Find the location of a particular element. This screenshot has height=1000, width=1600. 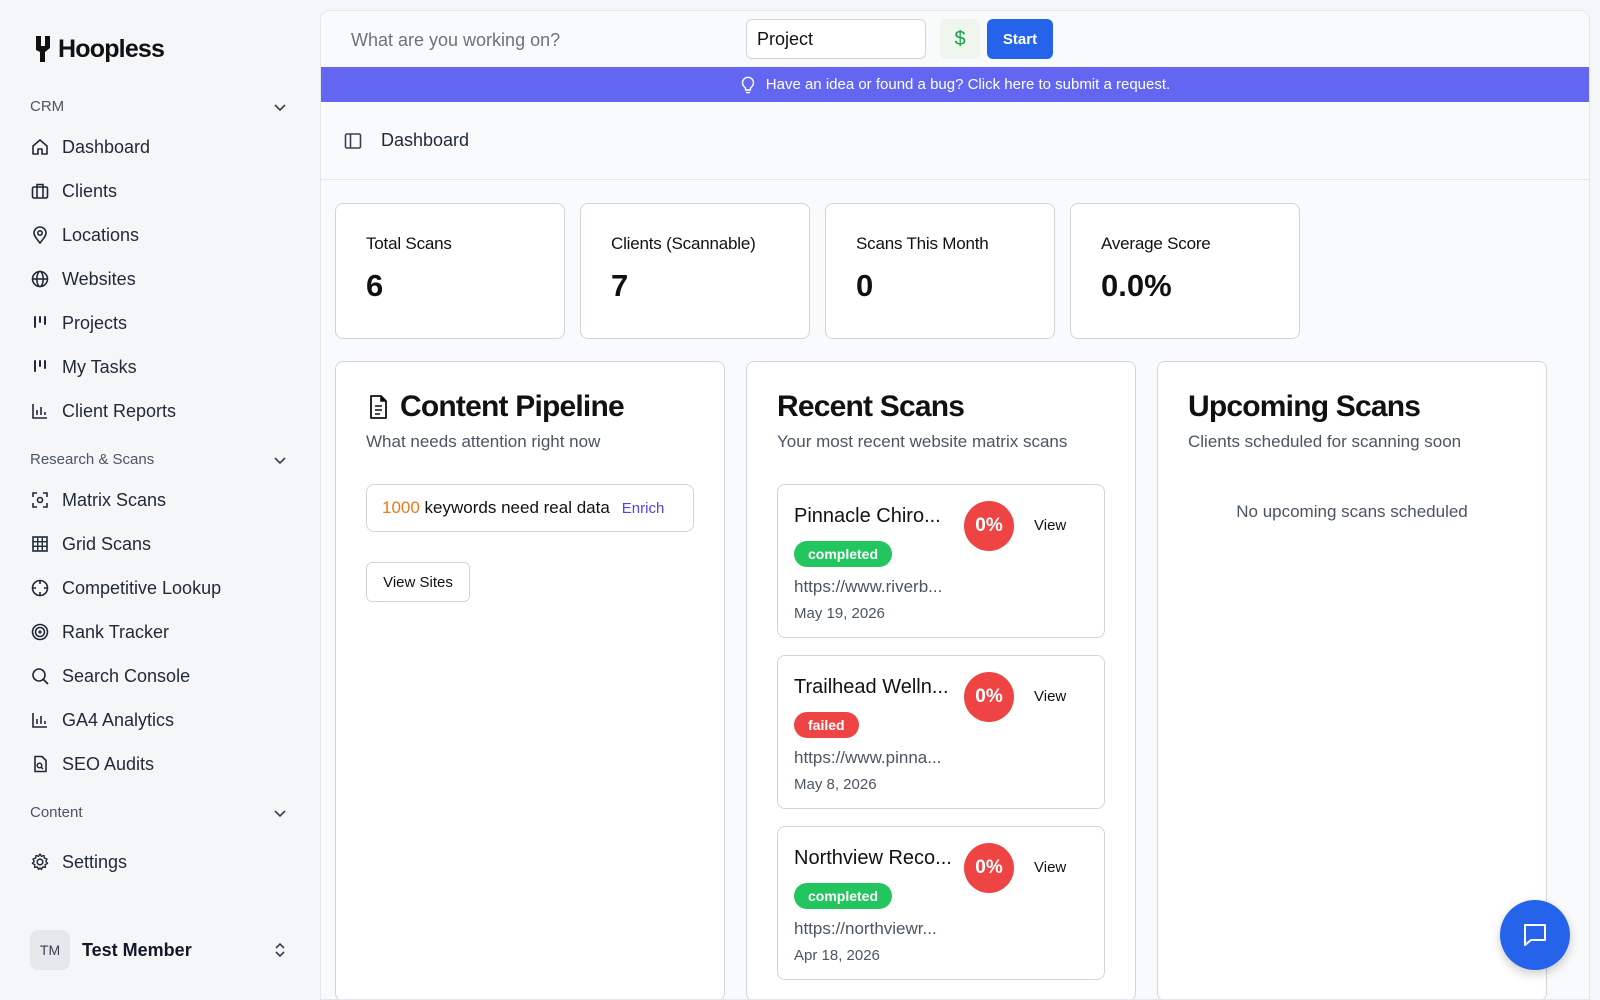

sidebar-group-content: Content is located at coordinates (159, 812).